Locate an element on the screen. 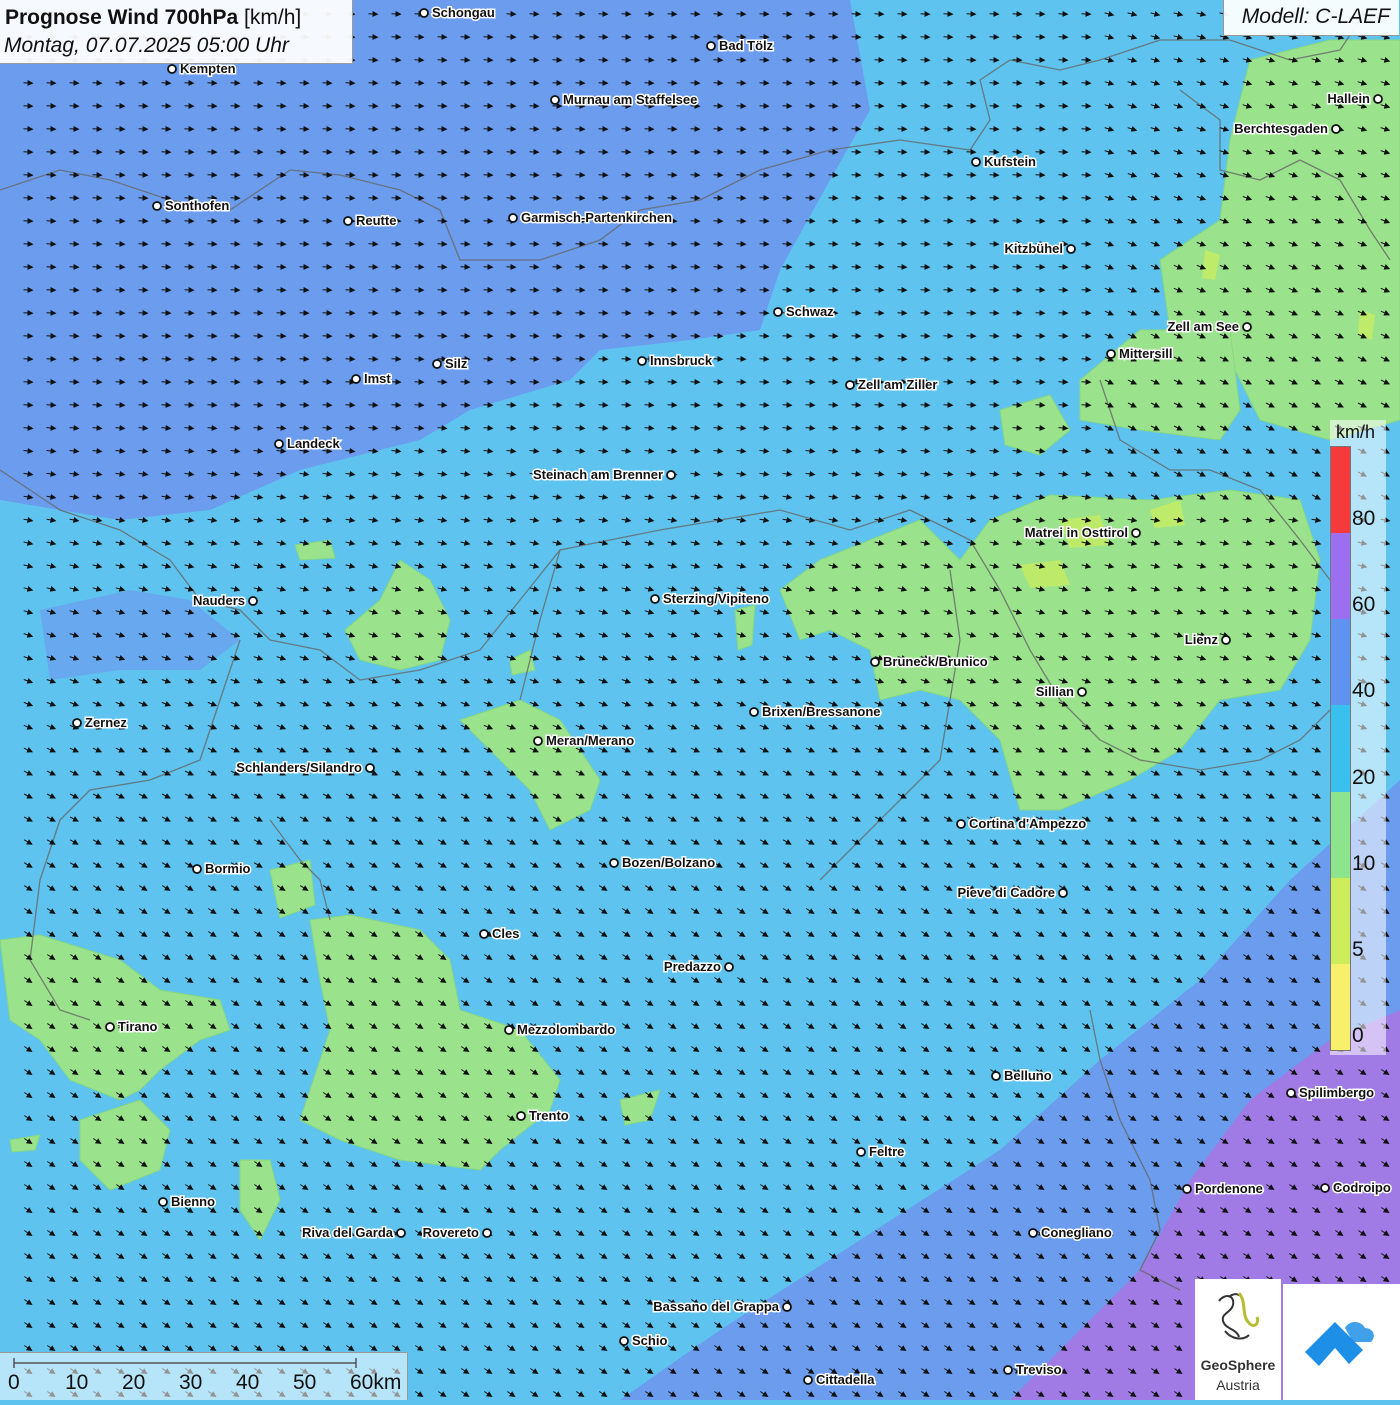  scale-label: 50 is located at coordinates (304, 1383).